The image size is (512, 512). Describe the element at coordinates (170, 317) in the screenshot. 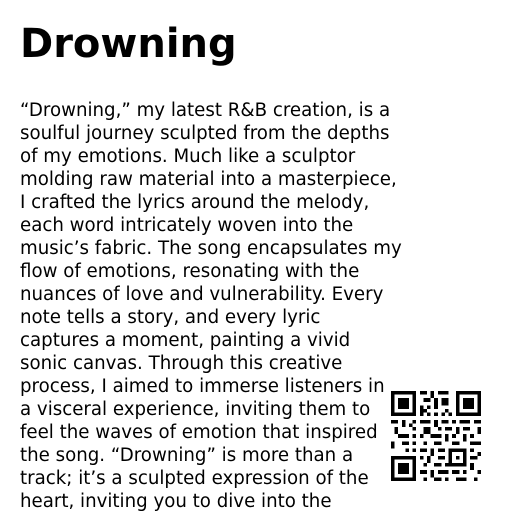

I see `body-line: note tells a story, and every lyric` at that location.